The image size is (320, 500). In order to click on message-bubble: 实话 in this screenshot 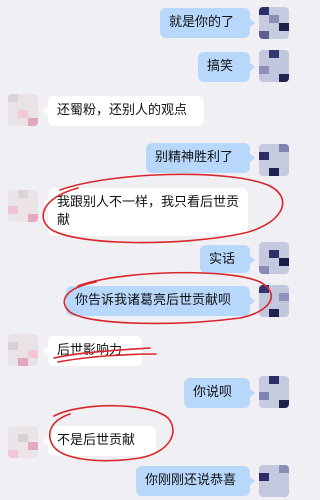, I will do `click(227, 259)`.